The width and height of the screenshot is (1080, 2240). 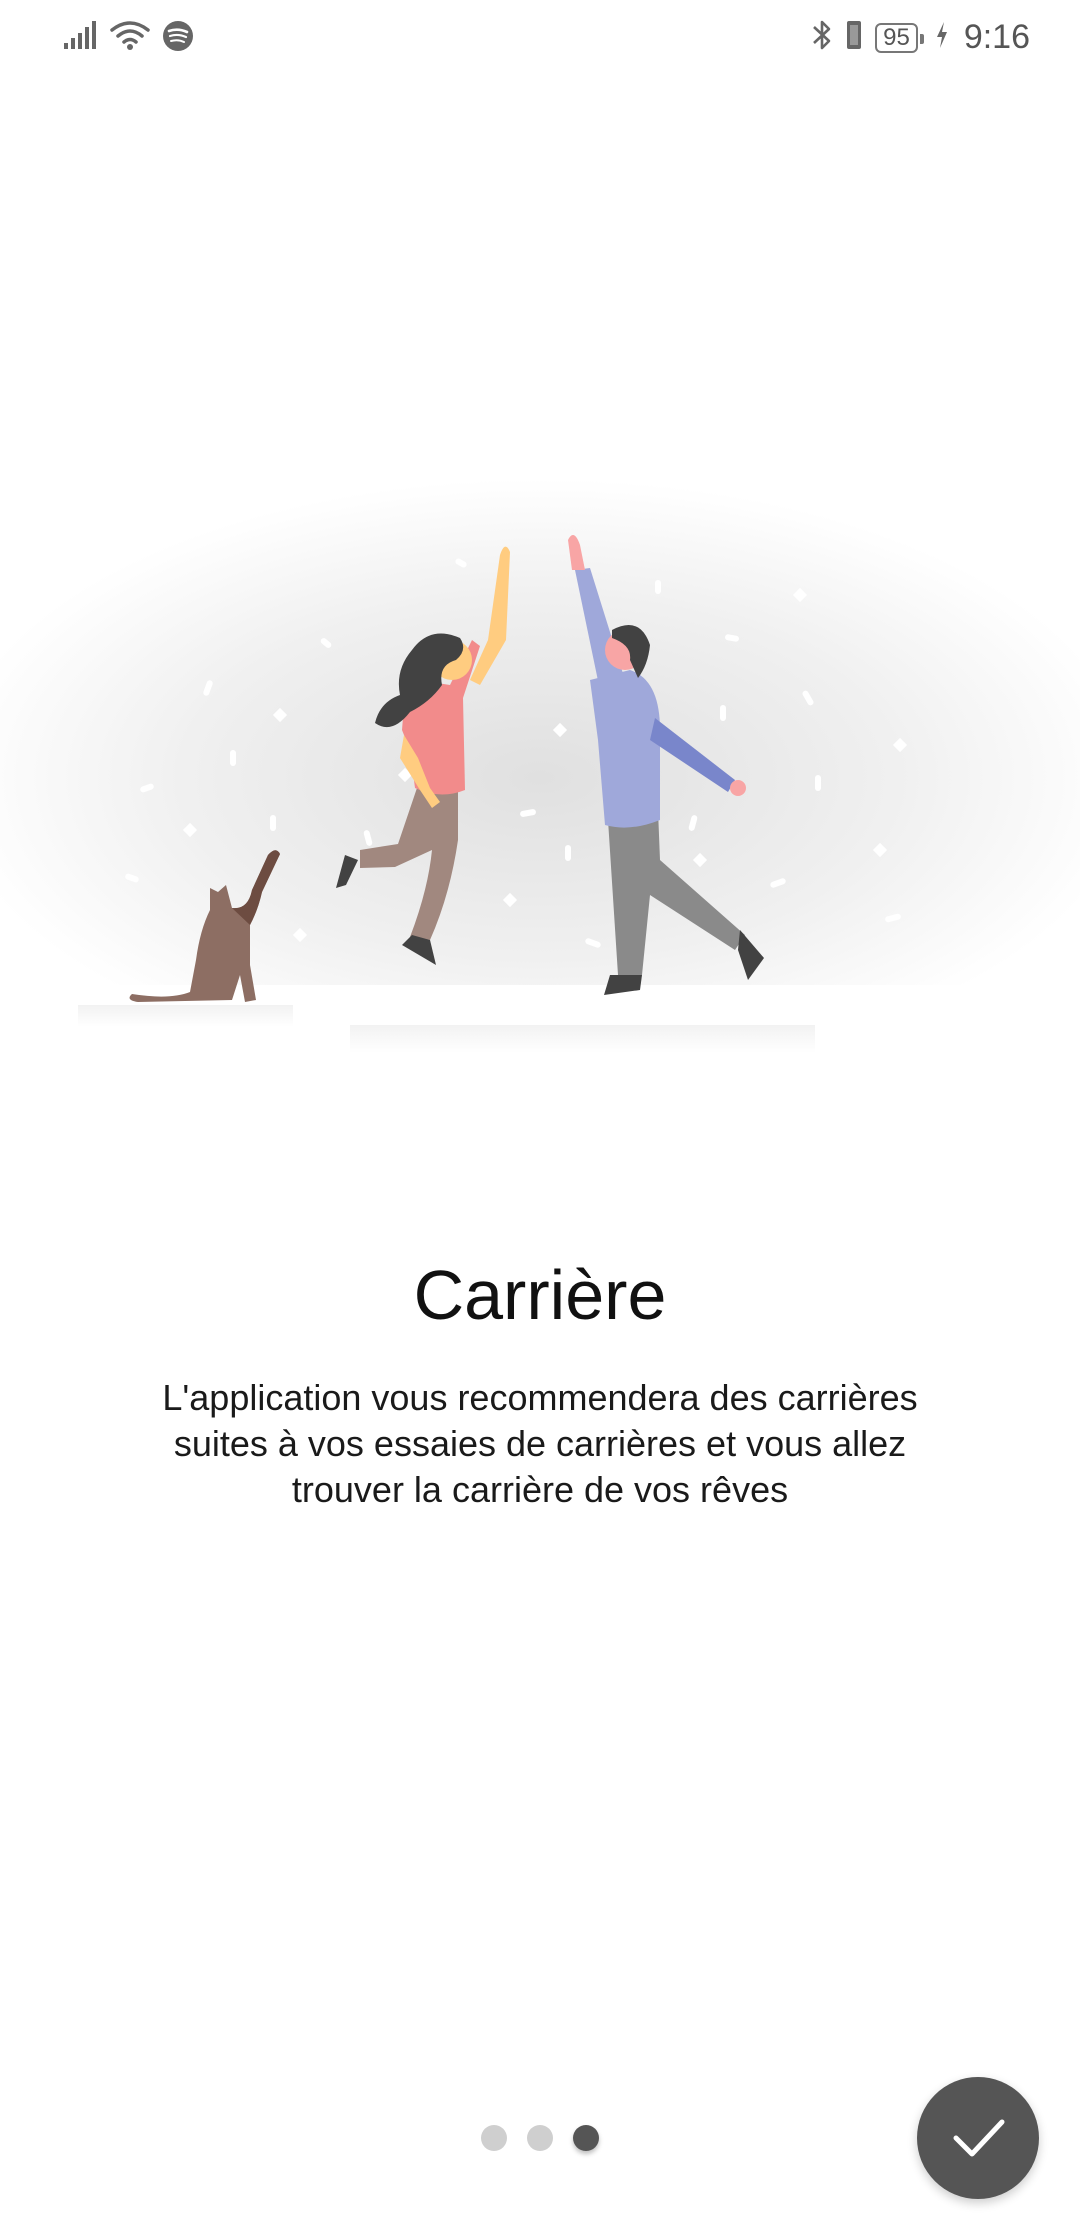 I want to click on check-icon, so click(x=978, y=2138).